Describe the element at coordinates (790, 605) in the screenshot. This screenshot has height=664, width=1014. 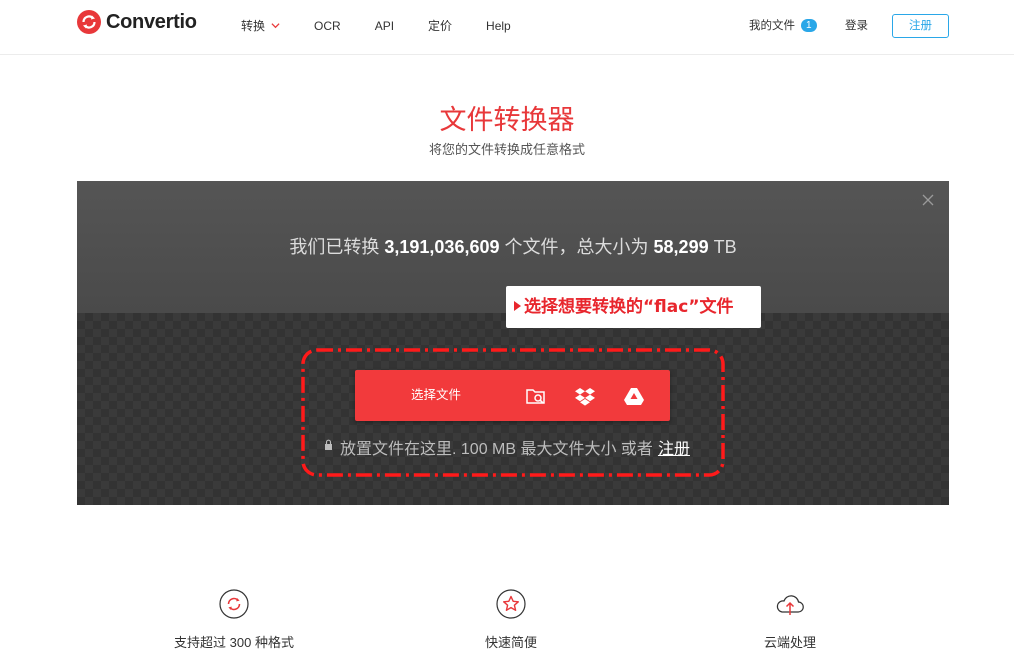
I see `cloud-upload-icon` at that location.